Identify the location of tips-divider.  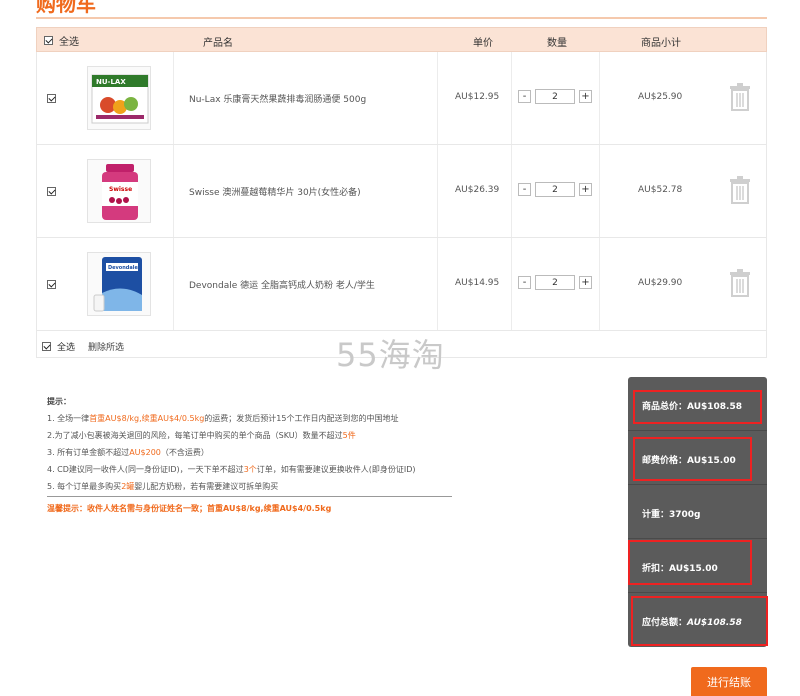
(249, 496).